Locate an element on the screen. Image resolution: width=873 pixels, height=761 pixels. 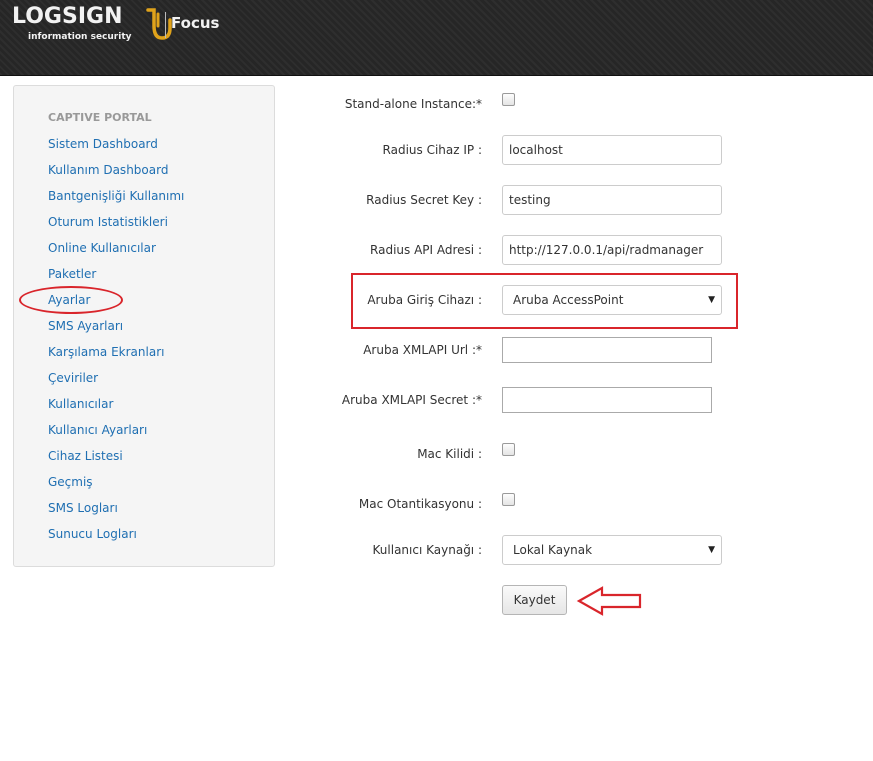
product-name: Focus is located at coordinates (195, 23).